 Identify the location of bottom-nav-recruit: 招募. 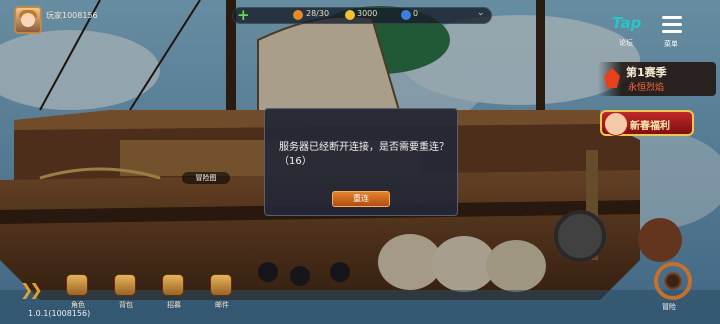
(173, 294).